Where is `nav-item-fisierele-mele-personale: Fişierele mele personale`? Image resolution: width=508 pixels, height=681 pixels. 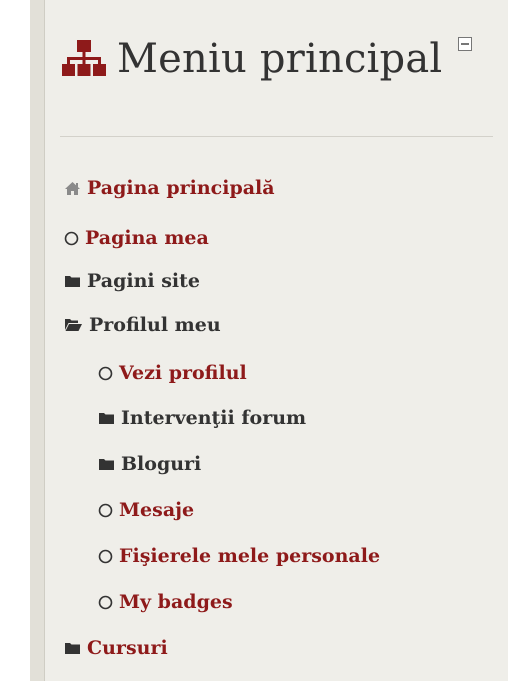 nav-item-fisierele-mele-personale: Fişierele mele personale is located at coordinates (239, 556).